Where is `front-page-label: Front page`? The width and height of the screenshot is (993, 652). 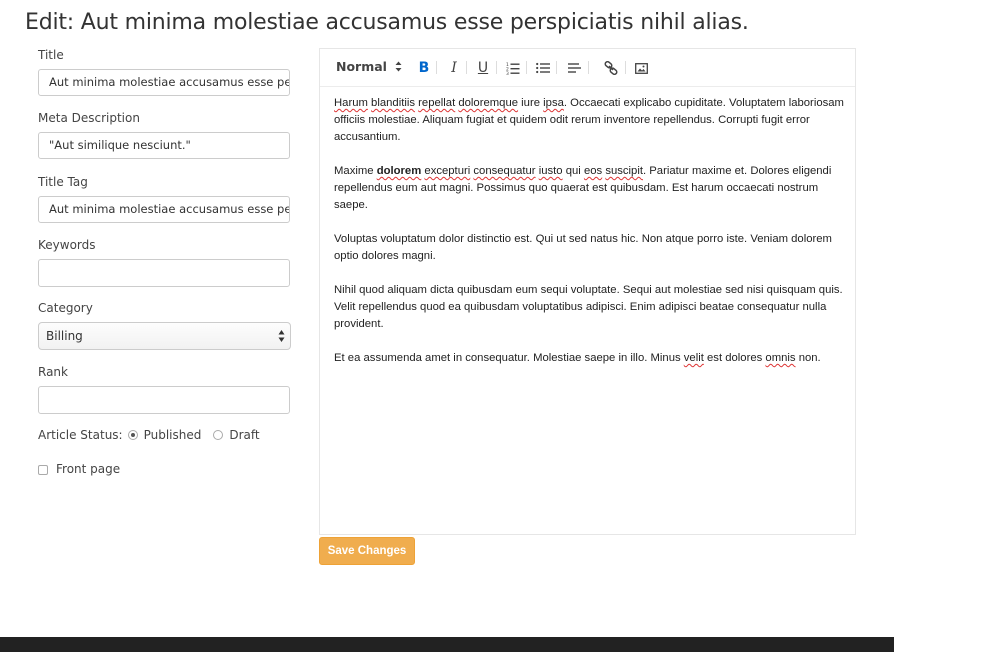 front-page-label: Front page is located at coordinates (88, 469).